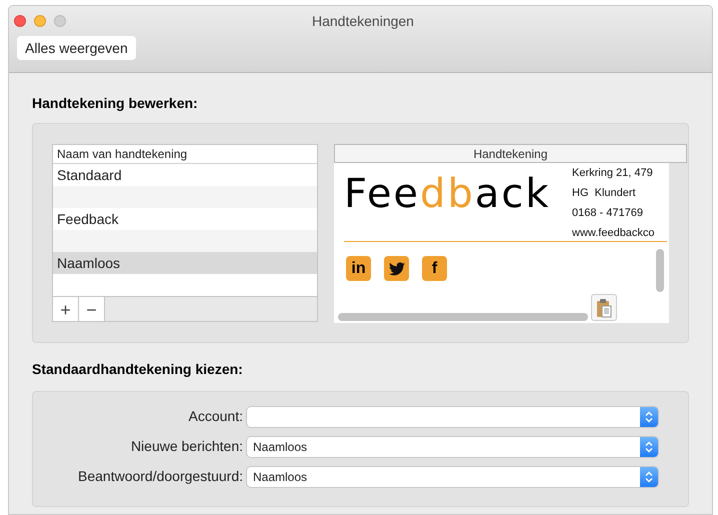 The height and width of the screenshot is (515, 718). What do you see at coordinates (363, 21) in the screenshot?
I see `window-title: Handtekeningen` at bounding box center [363, 21].